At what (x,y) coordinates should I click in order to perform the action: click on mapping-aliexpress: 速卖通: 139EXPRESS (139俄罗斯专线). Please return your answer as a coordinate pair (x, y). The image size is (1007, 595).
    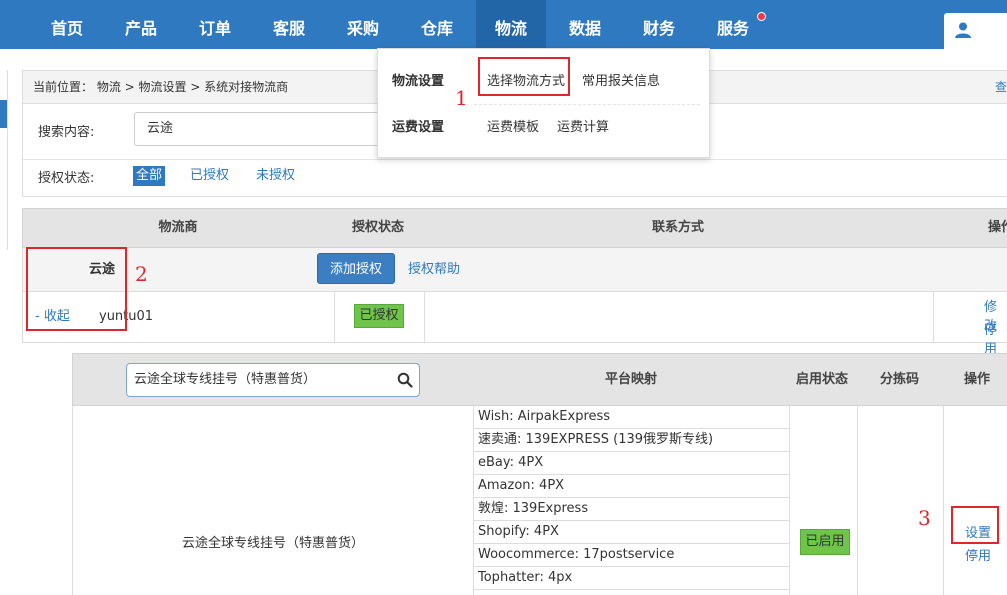
    Looking at the image, I should click on (631, 440).